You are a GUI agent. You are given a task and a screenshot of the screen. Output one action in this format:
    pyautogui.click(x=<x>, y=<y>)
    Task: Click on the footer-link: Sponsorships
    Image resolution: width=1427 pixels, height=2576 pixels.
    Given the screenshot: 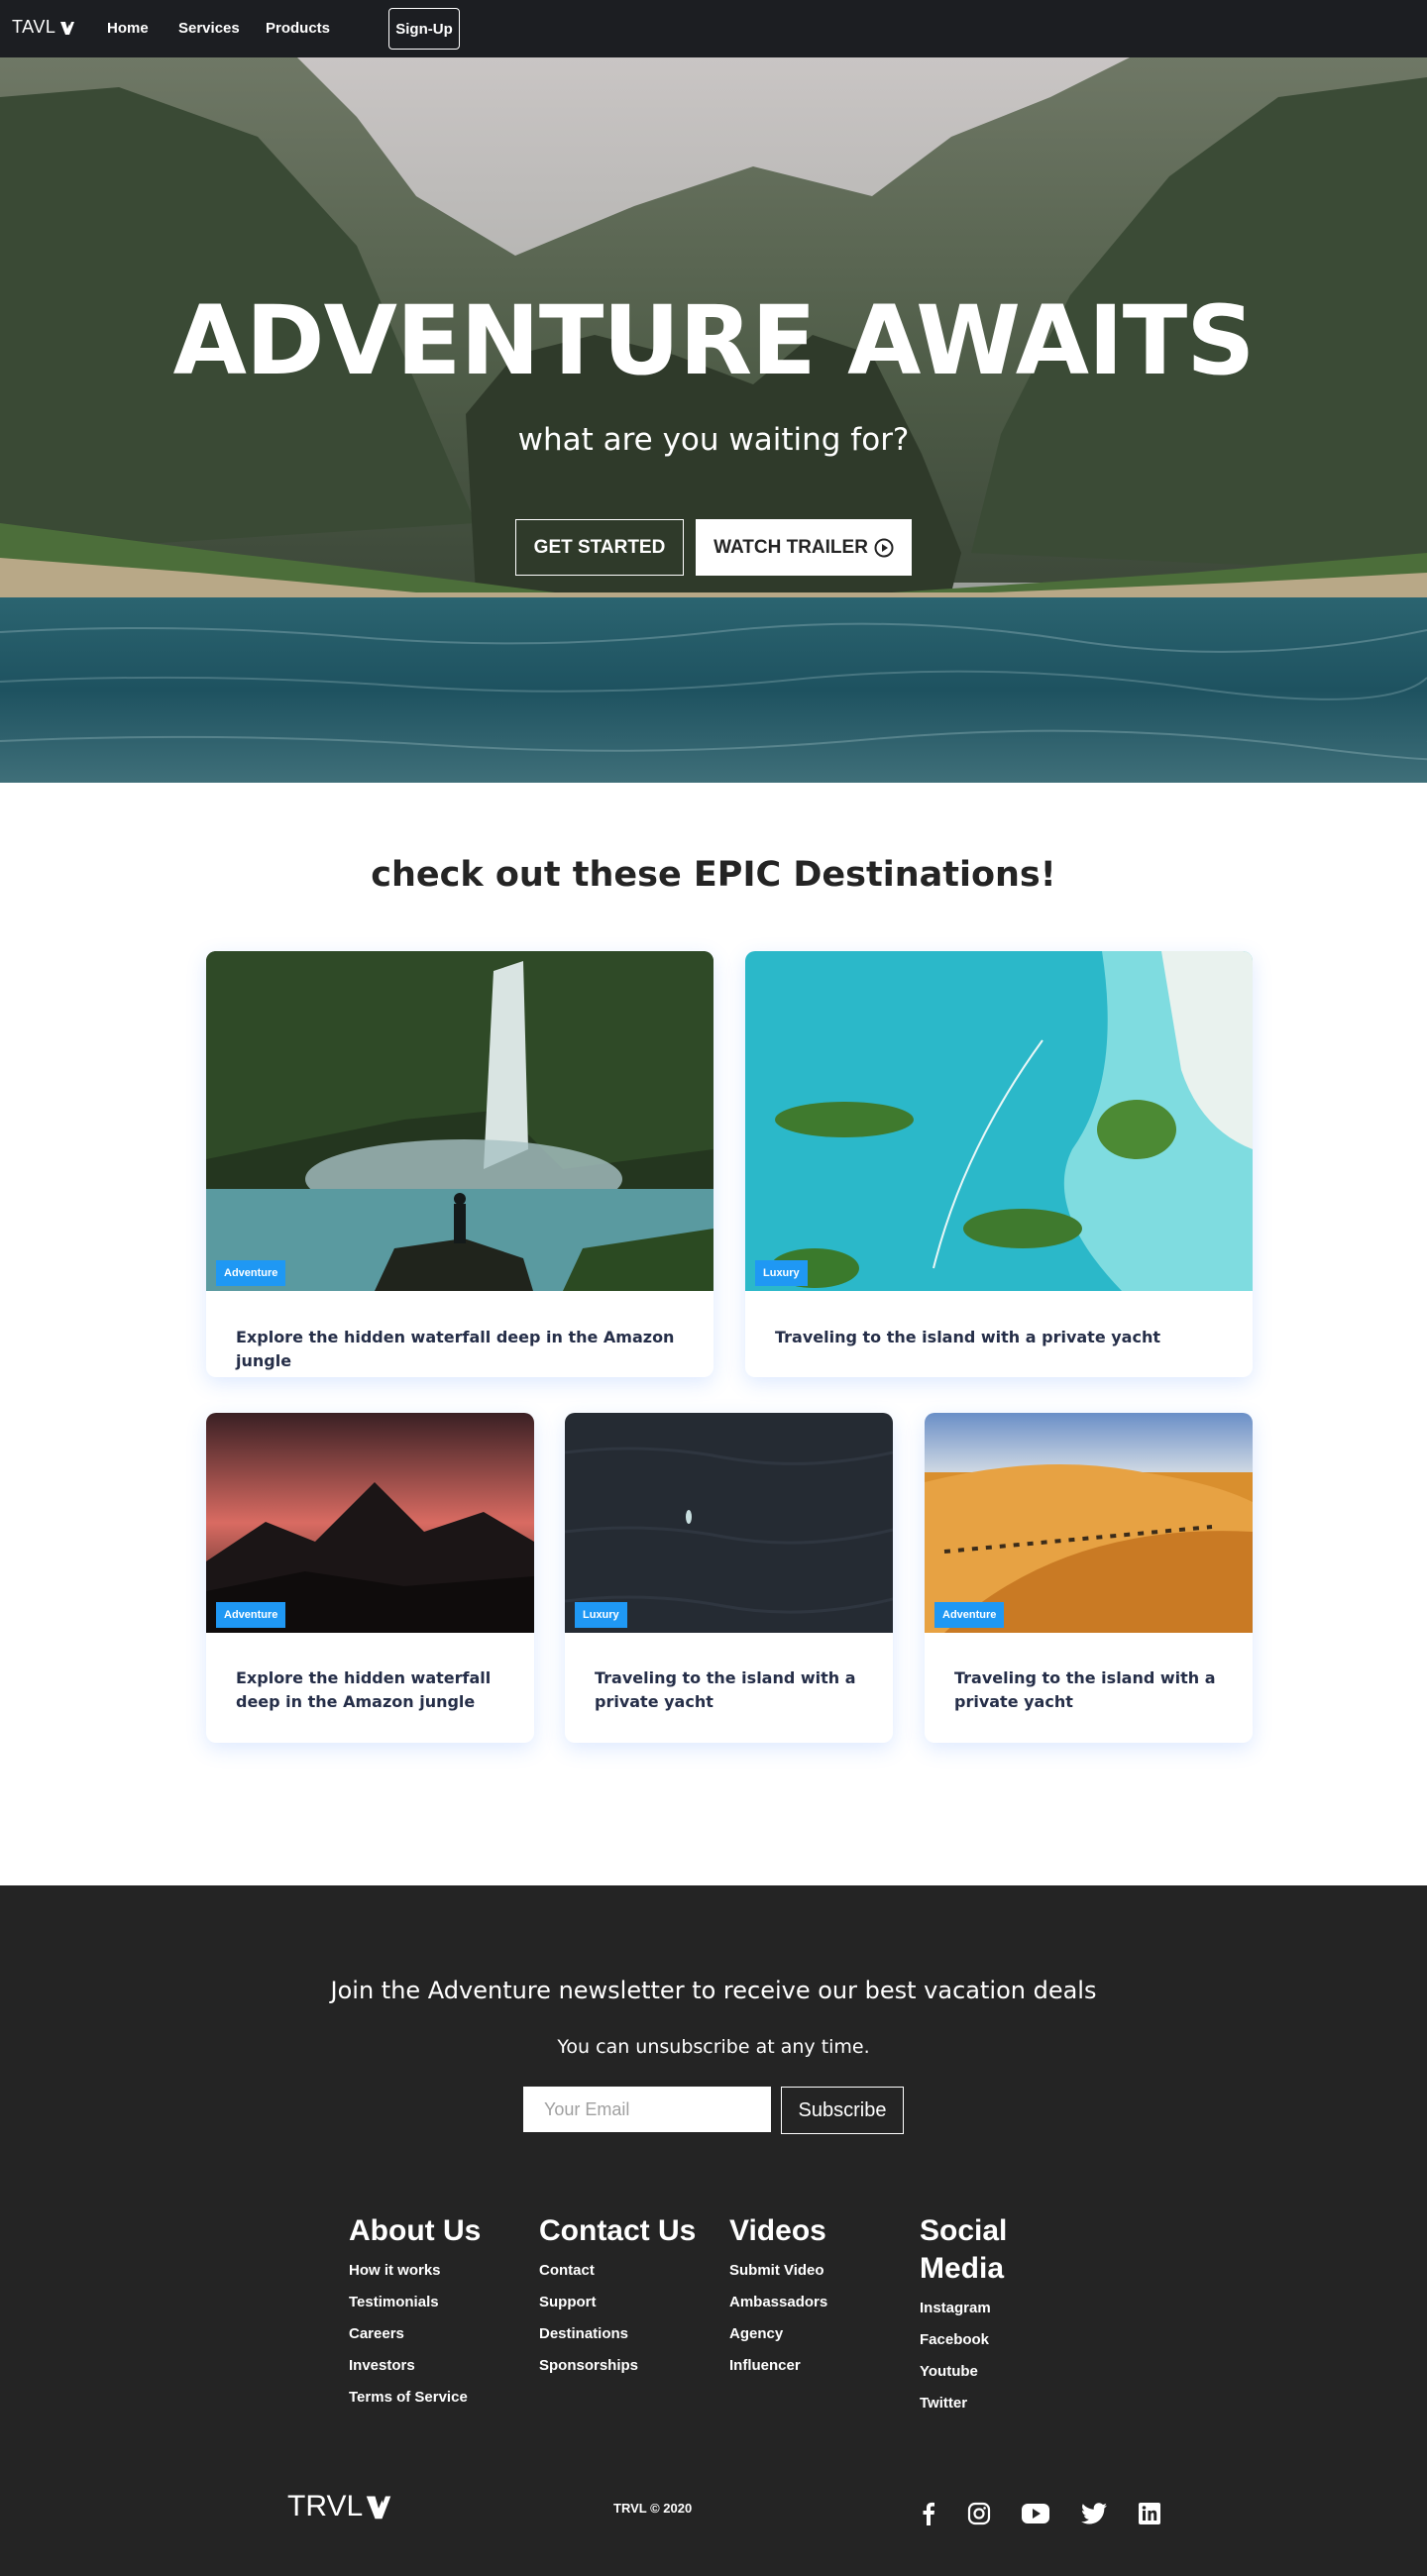 What is the action you would take?
    pyautogui.click(x=624, y=2366)
    